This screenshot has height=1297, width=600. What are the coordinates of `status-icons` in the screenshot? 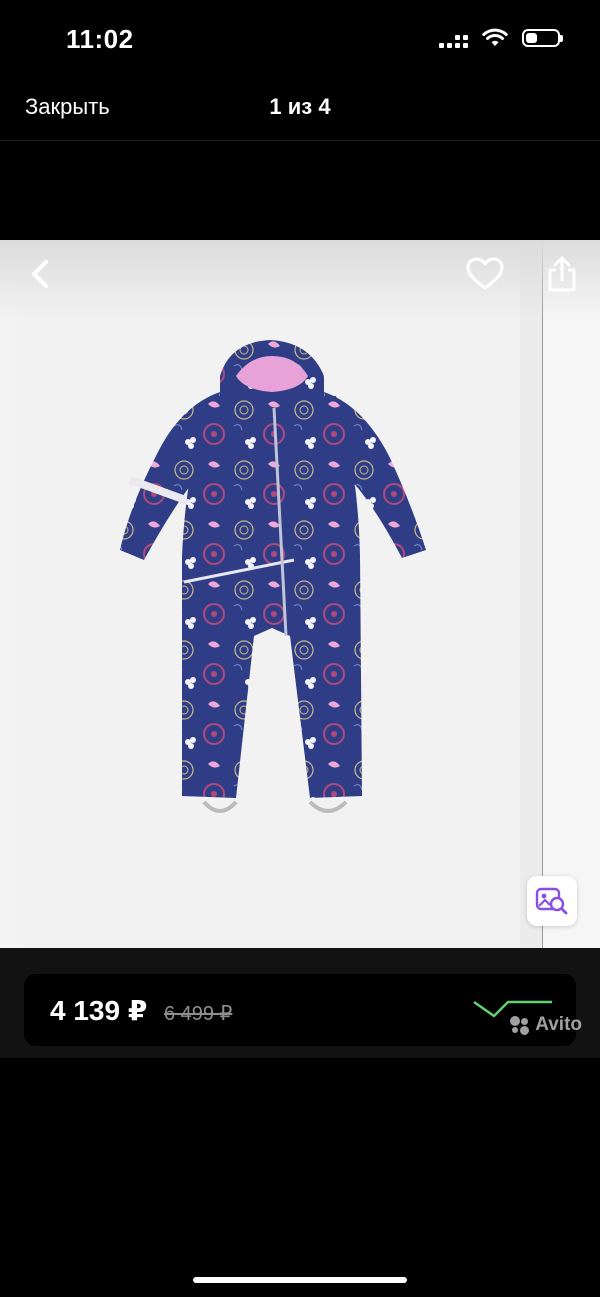 It's located at (501, 38).